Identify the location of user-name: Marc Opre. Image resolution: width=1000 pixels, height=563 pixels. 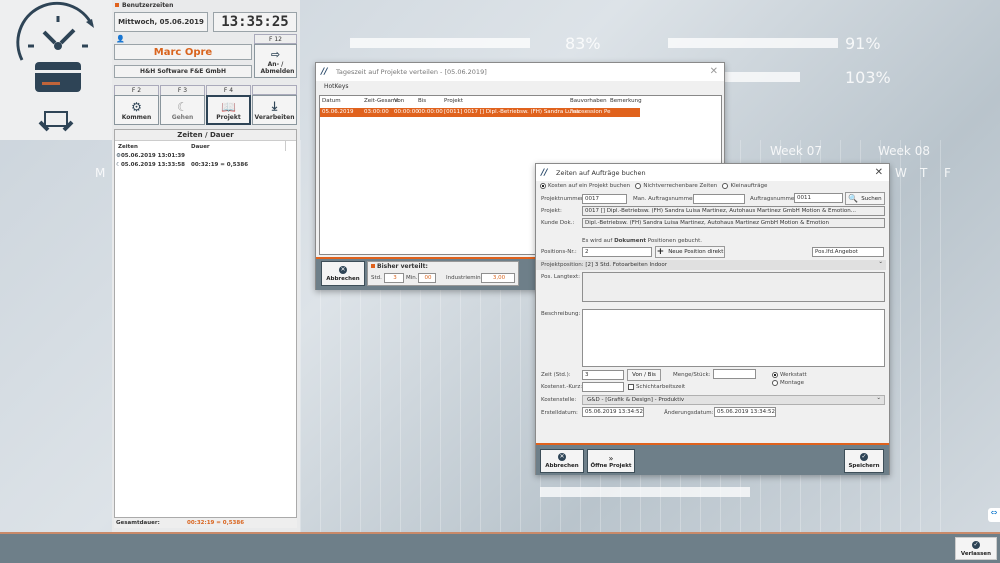
(183, 52).